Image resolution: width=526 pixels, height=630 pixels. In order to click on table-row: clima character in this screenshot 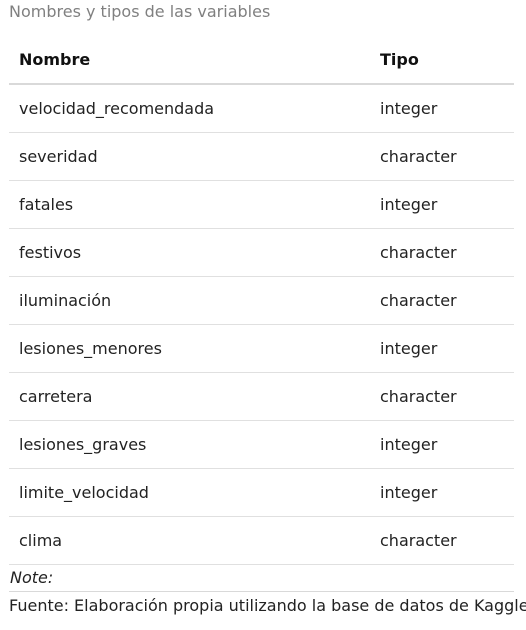, I will do `click(261, 540)`.